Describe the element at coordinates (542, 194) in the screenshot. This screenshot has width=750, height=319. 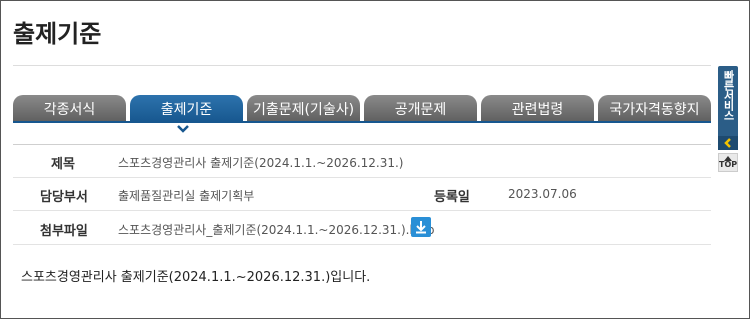
I see `date-value: 2023.07.06` at that location.